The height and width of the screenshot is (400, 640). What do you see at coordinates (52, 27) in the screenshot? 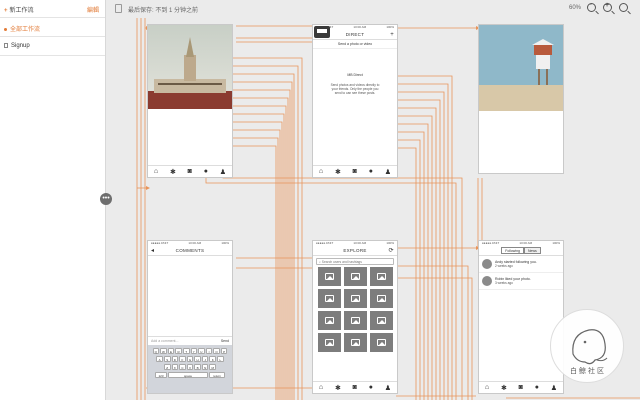
I see `sidebar-item-all-workflows: 全部工作流` at bounding box center [52, 27].